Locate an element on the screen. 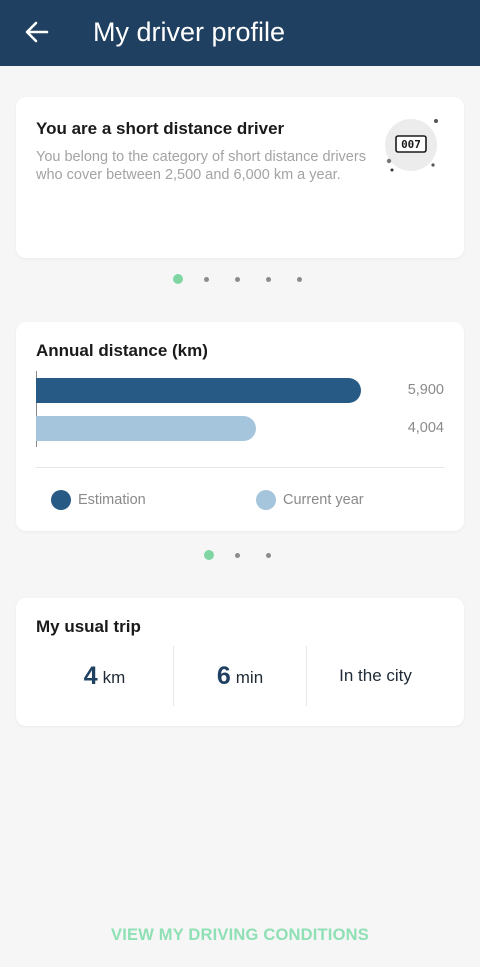 This screenshot has width=480, height=967. bar-value-label: 4,004 is located at coordinates (425, 428).